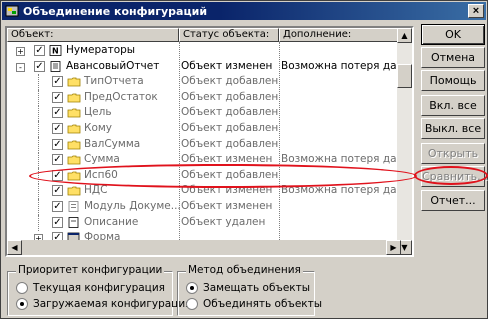  What do you see at coordinates (101, 50) in the screenshot?
I see `object-label: Нумераторы` at bounding box center [101, 50].